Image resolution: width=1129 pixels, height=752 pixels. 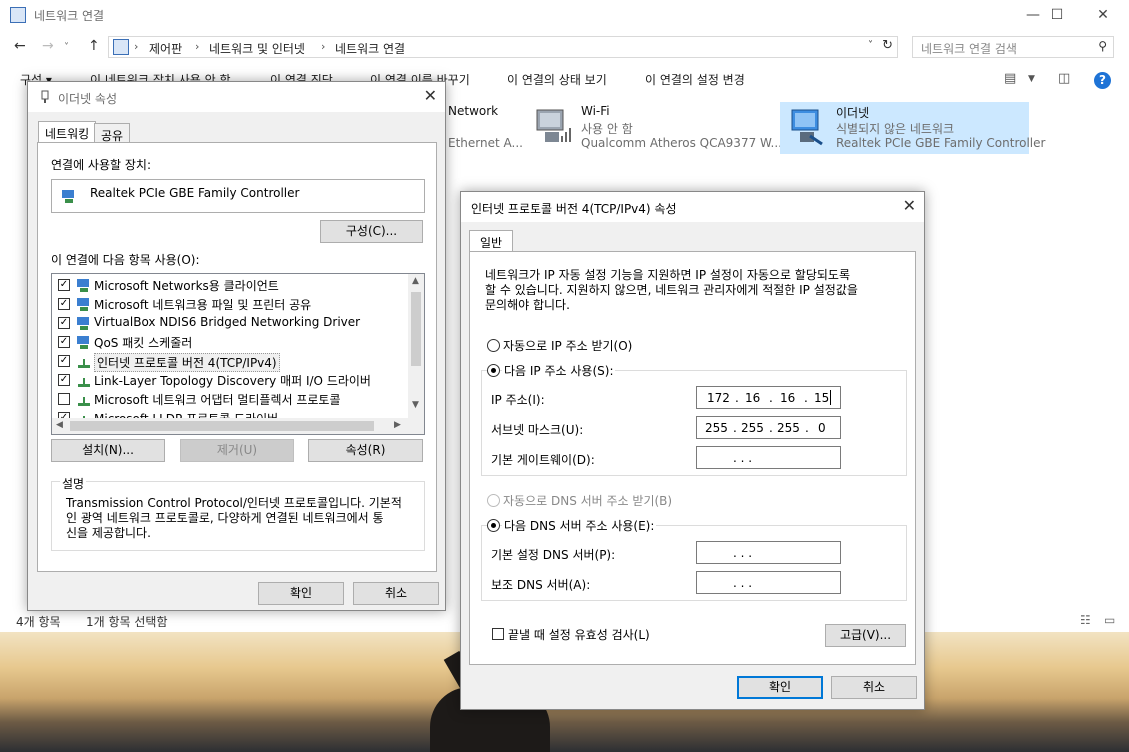 I want to click on address-bar: › 제어판 › 네트워크 및 인터넷 › 네트워크 연결 ˅ ↻, so click(x=503, y=47).